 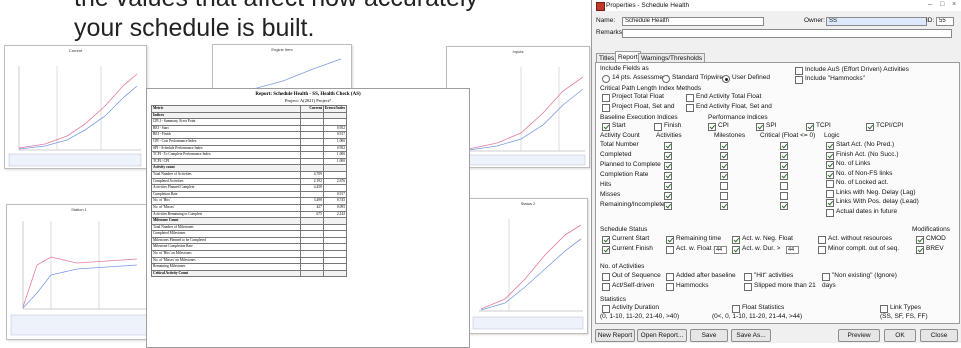 I want to click on tcpi-checkbox, so click(x=810, y=127).